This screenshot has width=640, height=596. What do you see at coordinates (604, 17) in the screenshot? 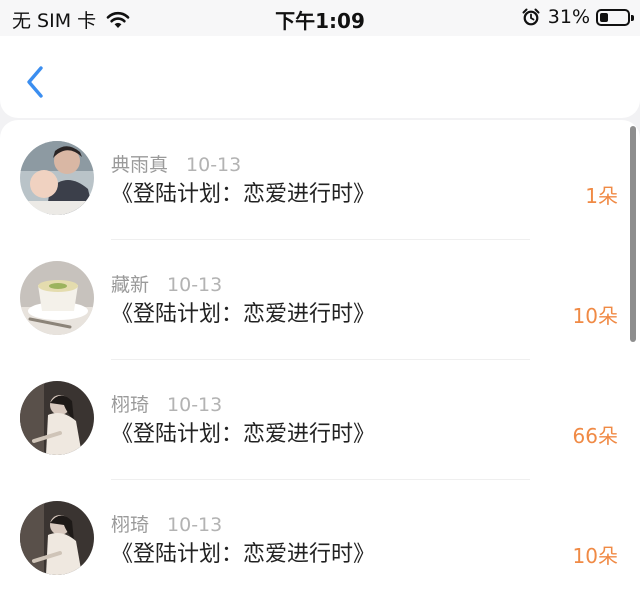
I see `battery-level-fill` at bounding box center [604, 17].